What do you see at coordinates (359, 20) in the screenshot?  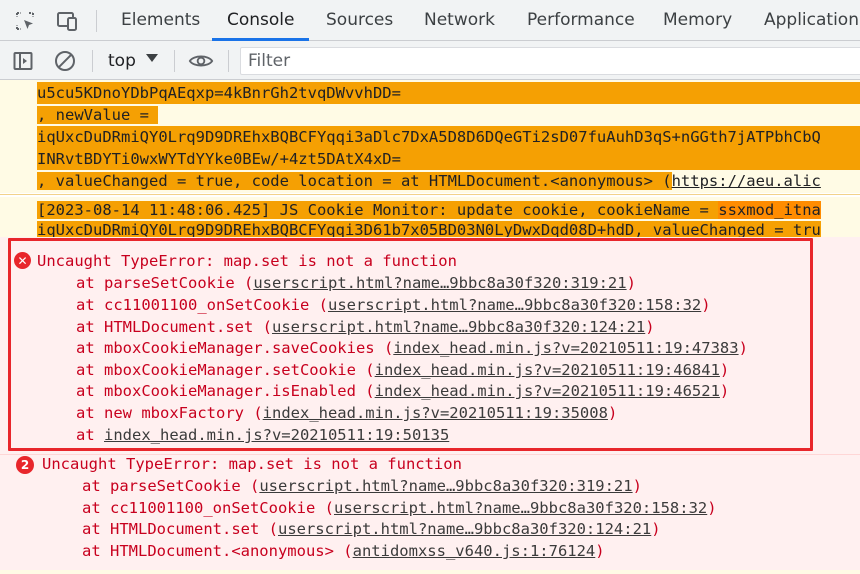 I see `tab-sources: Sources` at bounding box center [359, 20].